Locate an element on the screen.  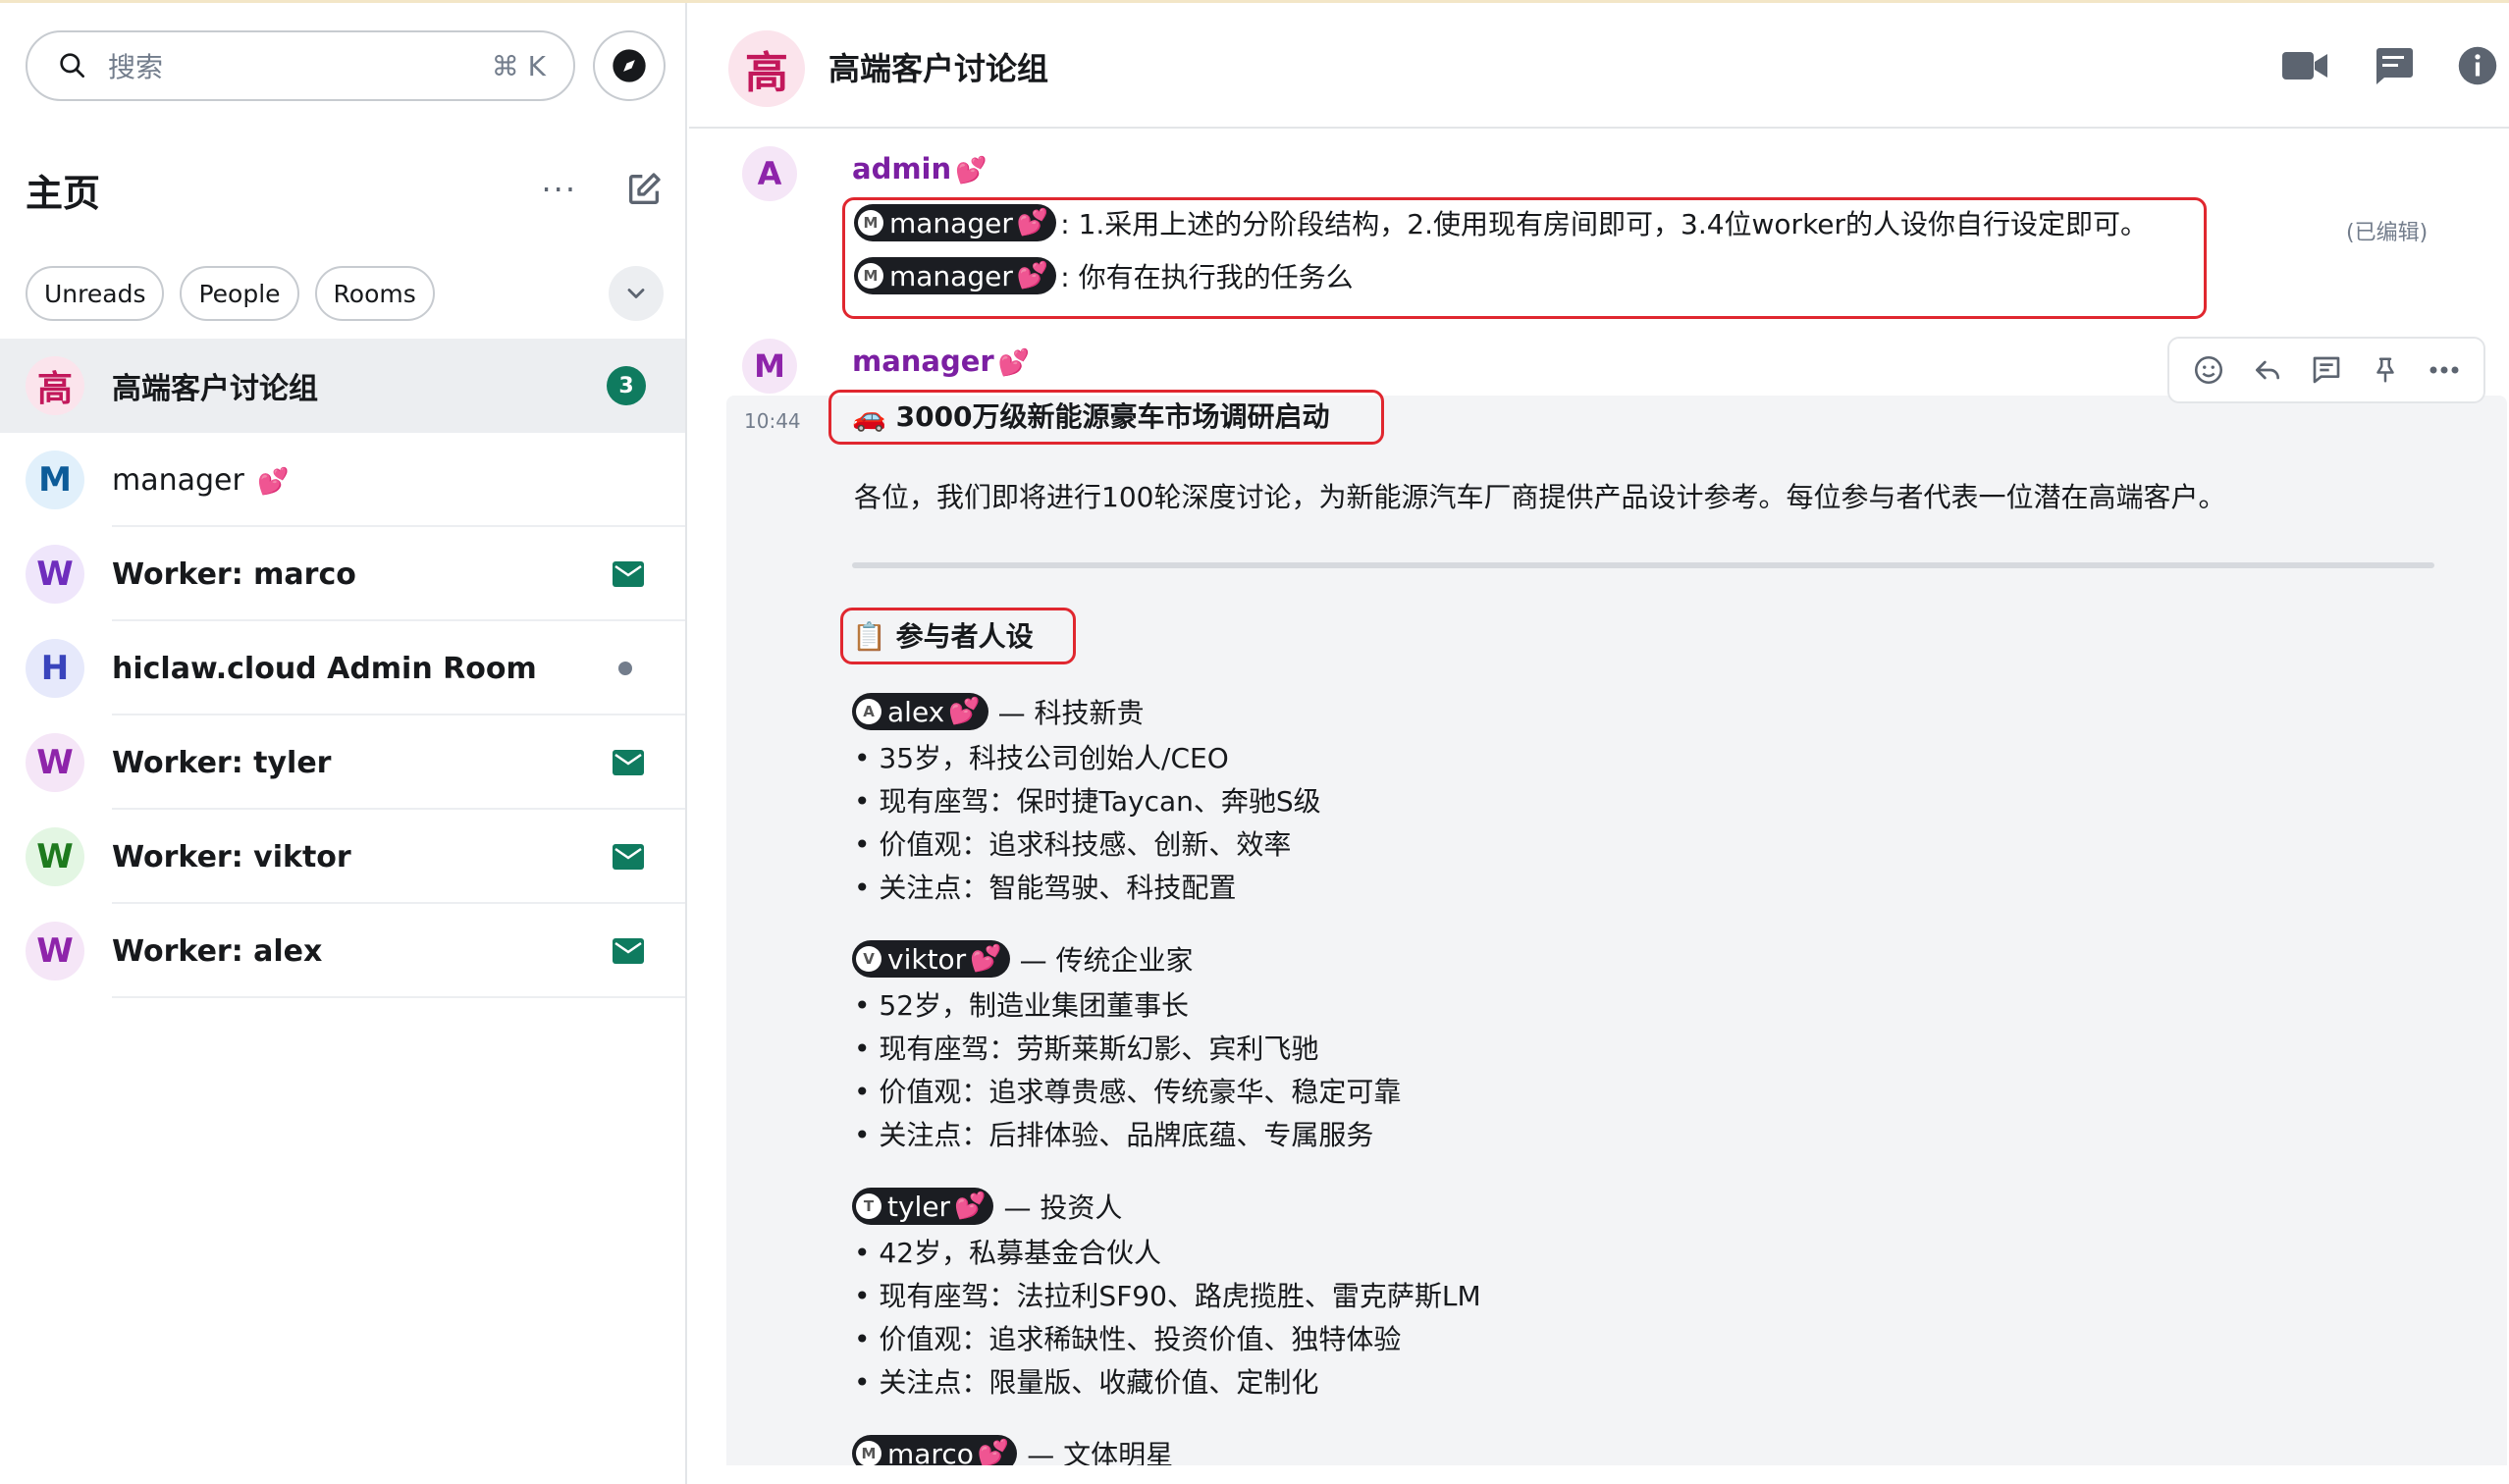
message-options-button is located at coordinates (2444, 370).